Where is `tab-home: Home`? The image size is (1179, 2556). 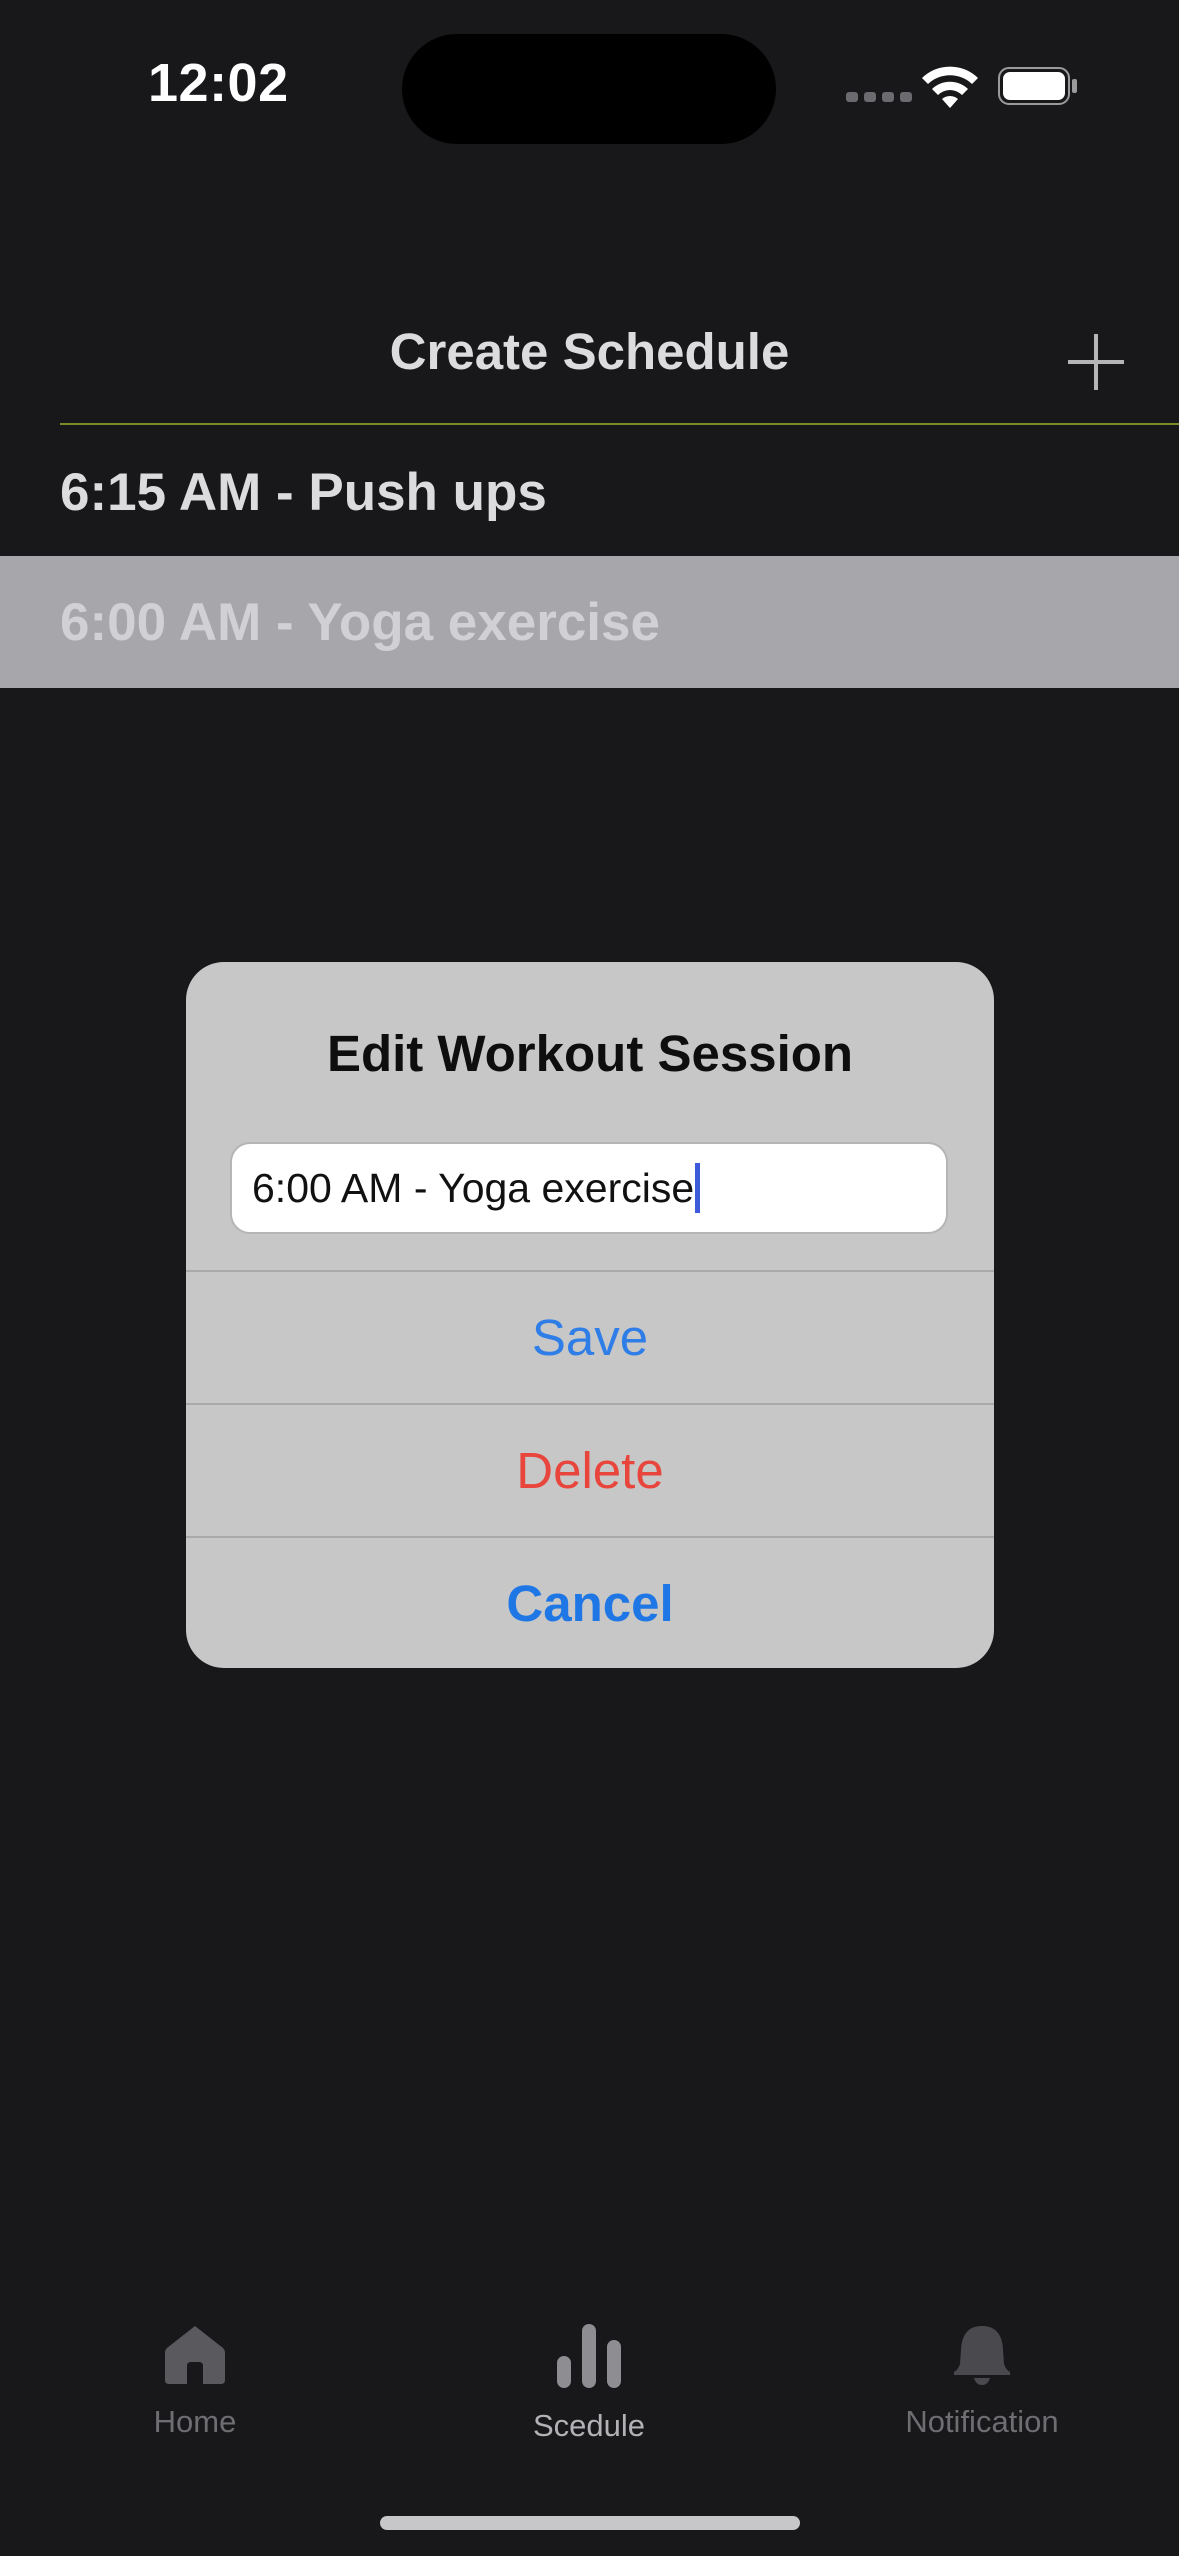
tab-home: Home is located at coordinates (195, 2381).